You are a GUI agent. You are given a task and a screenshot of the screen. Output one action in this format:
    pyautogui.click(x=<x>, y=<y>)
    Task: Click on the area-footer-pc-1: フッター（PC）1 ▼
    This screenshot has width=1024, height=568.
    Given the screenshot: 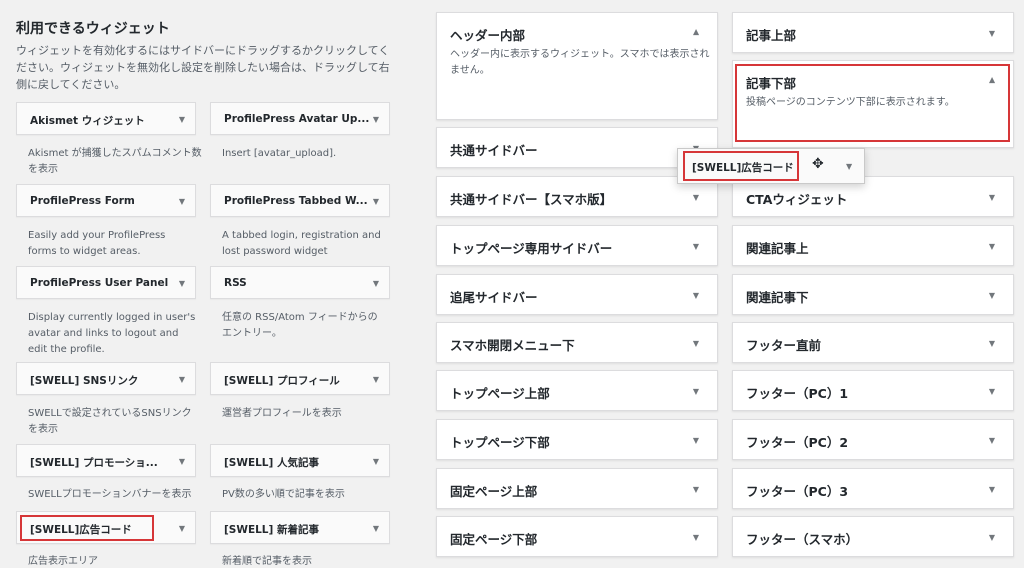 What is the action you would take?
    pyautogui.click(x=873, y=390)
    